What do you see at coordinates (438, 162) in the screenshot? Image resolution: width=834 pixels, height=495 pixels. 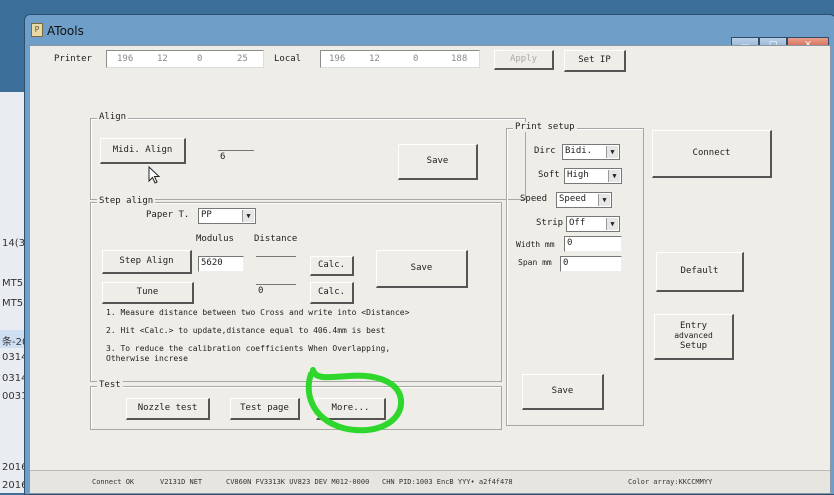 I see `align-save-button: Save` at bounding box center [438, 162].